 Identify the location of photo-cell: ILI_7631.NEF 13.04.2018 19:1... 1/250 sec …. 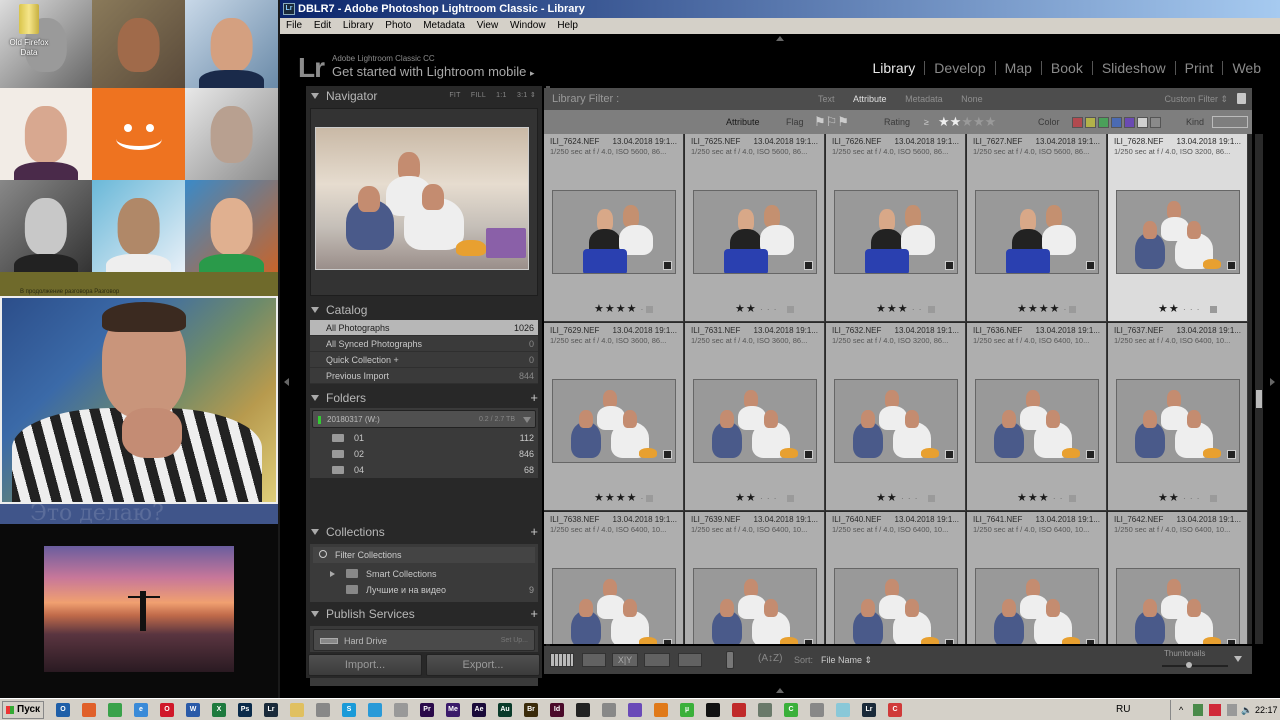
(755, 417).